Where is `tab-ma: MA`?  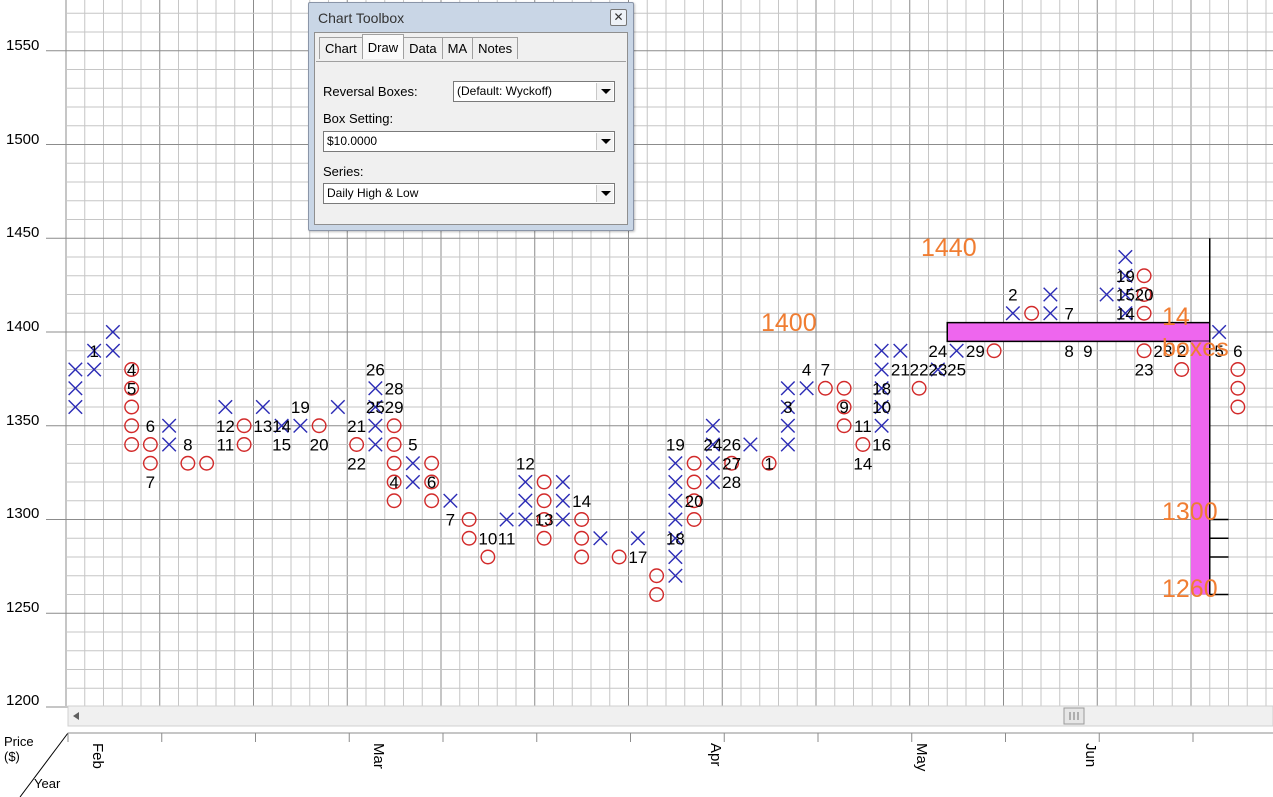
tab-ma: MA is located at coordinates (457, 48).